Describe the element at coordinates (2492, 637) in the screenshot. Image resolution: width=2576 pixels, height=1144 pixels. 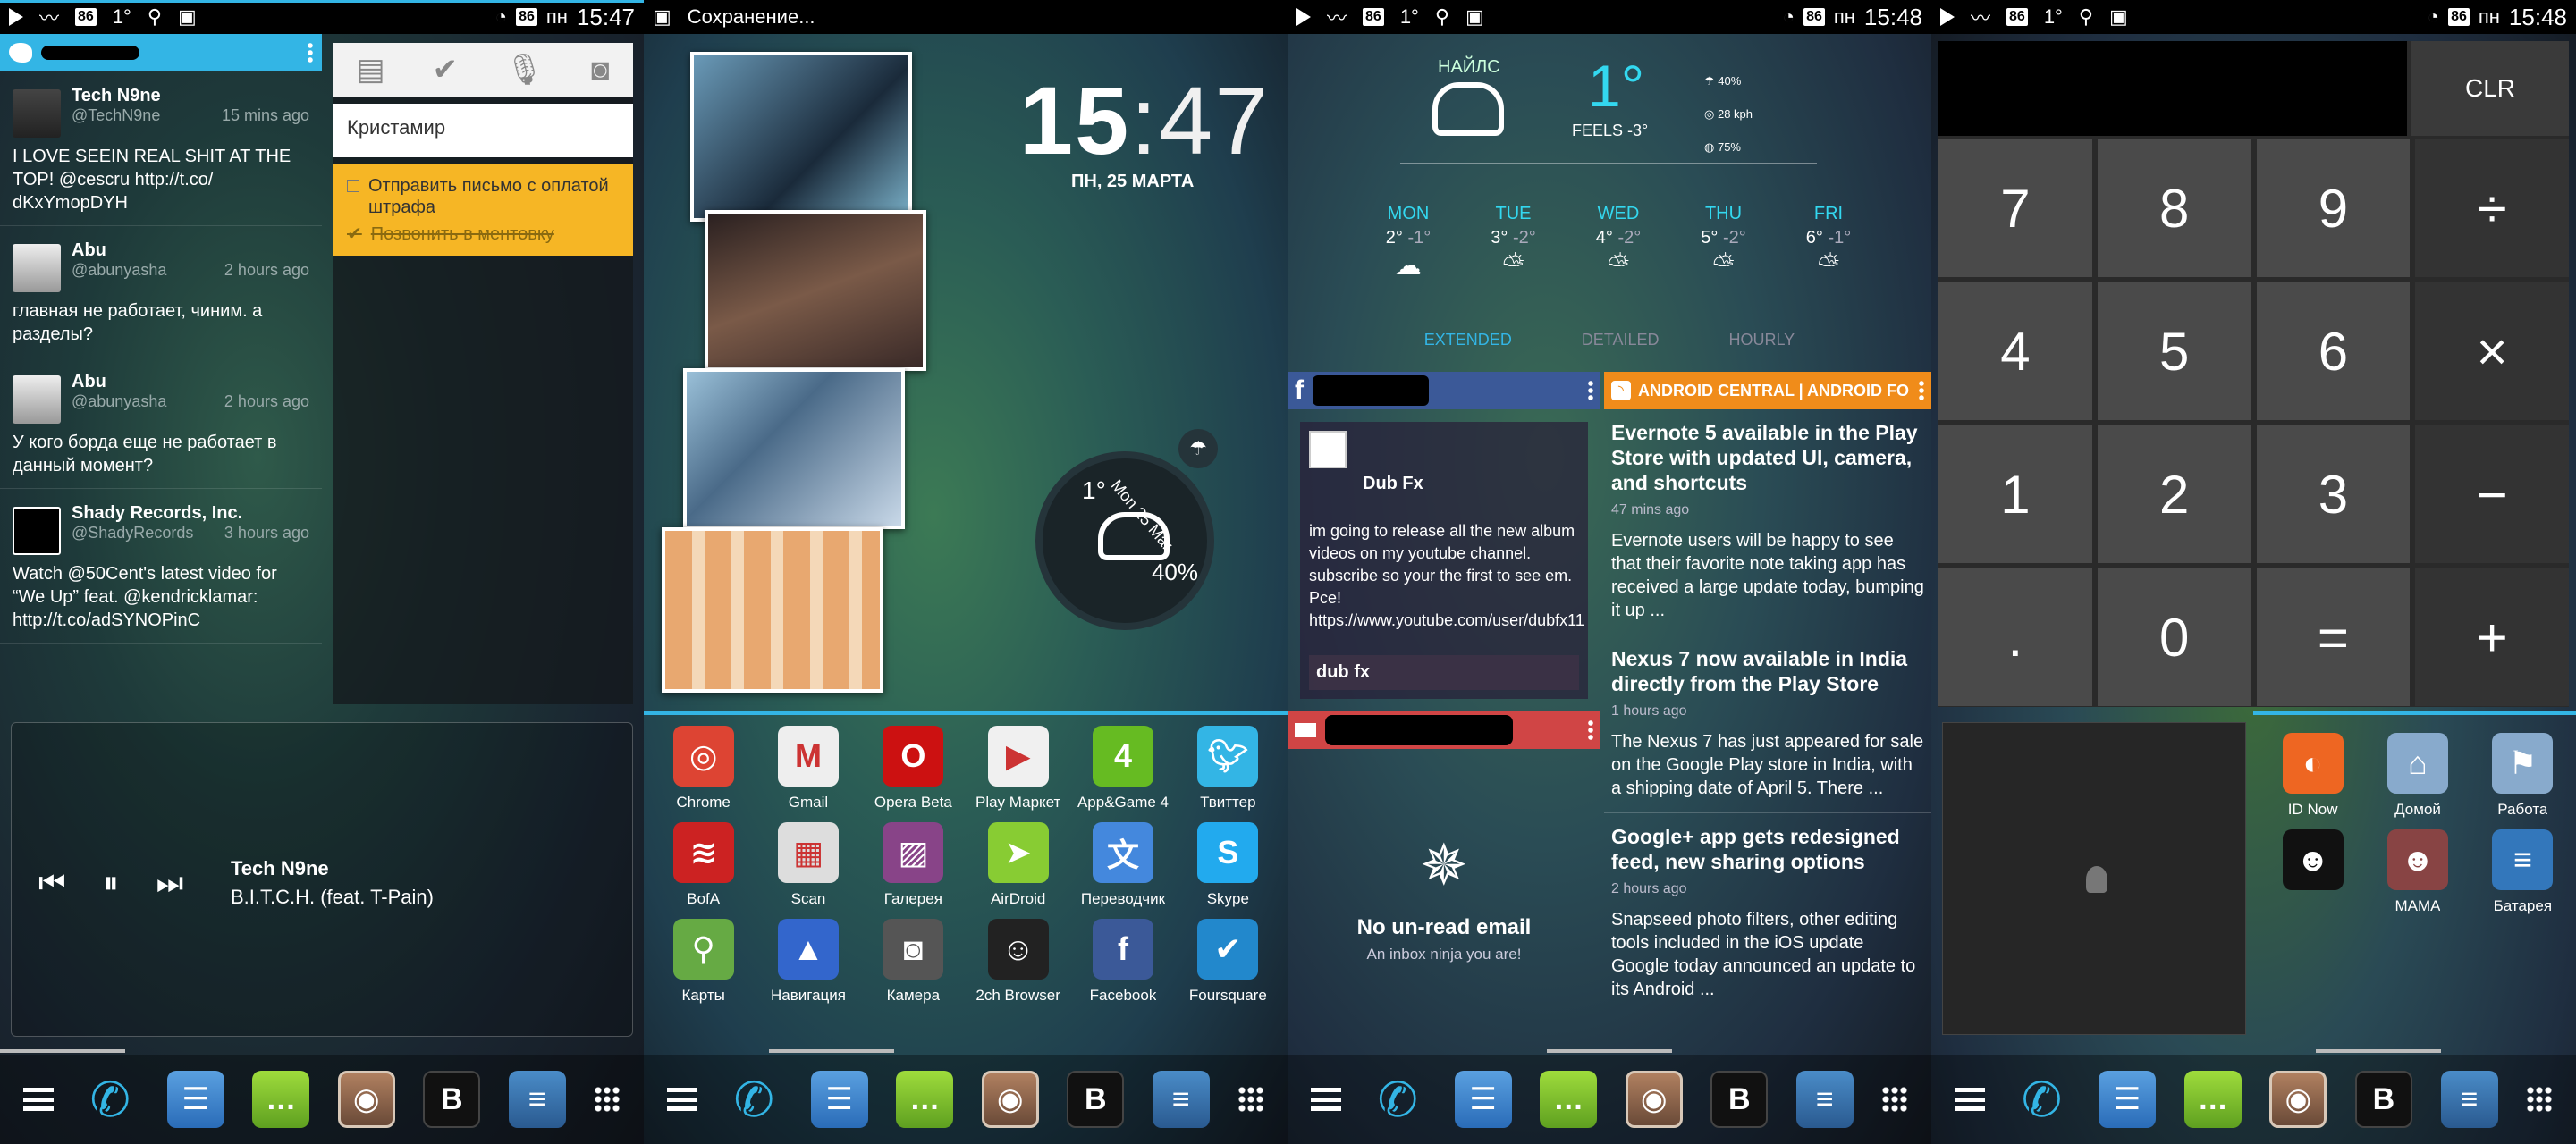
I see `key-plus-button: +` at that location.